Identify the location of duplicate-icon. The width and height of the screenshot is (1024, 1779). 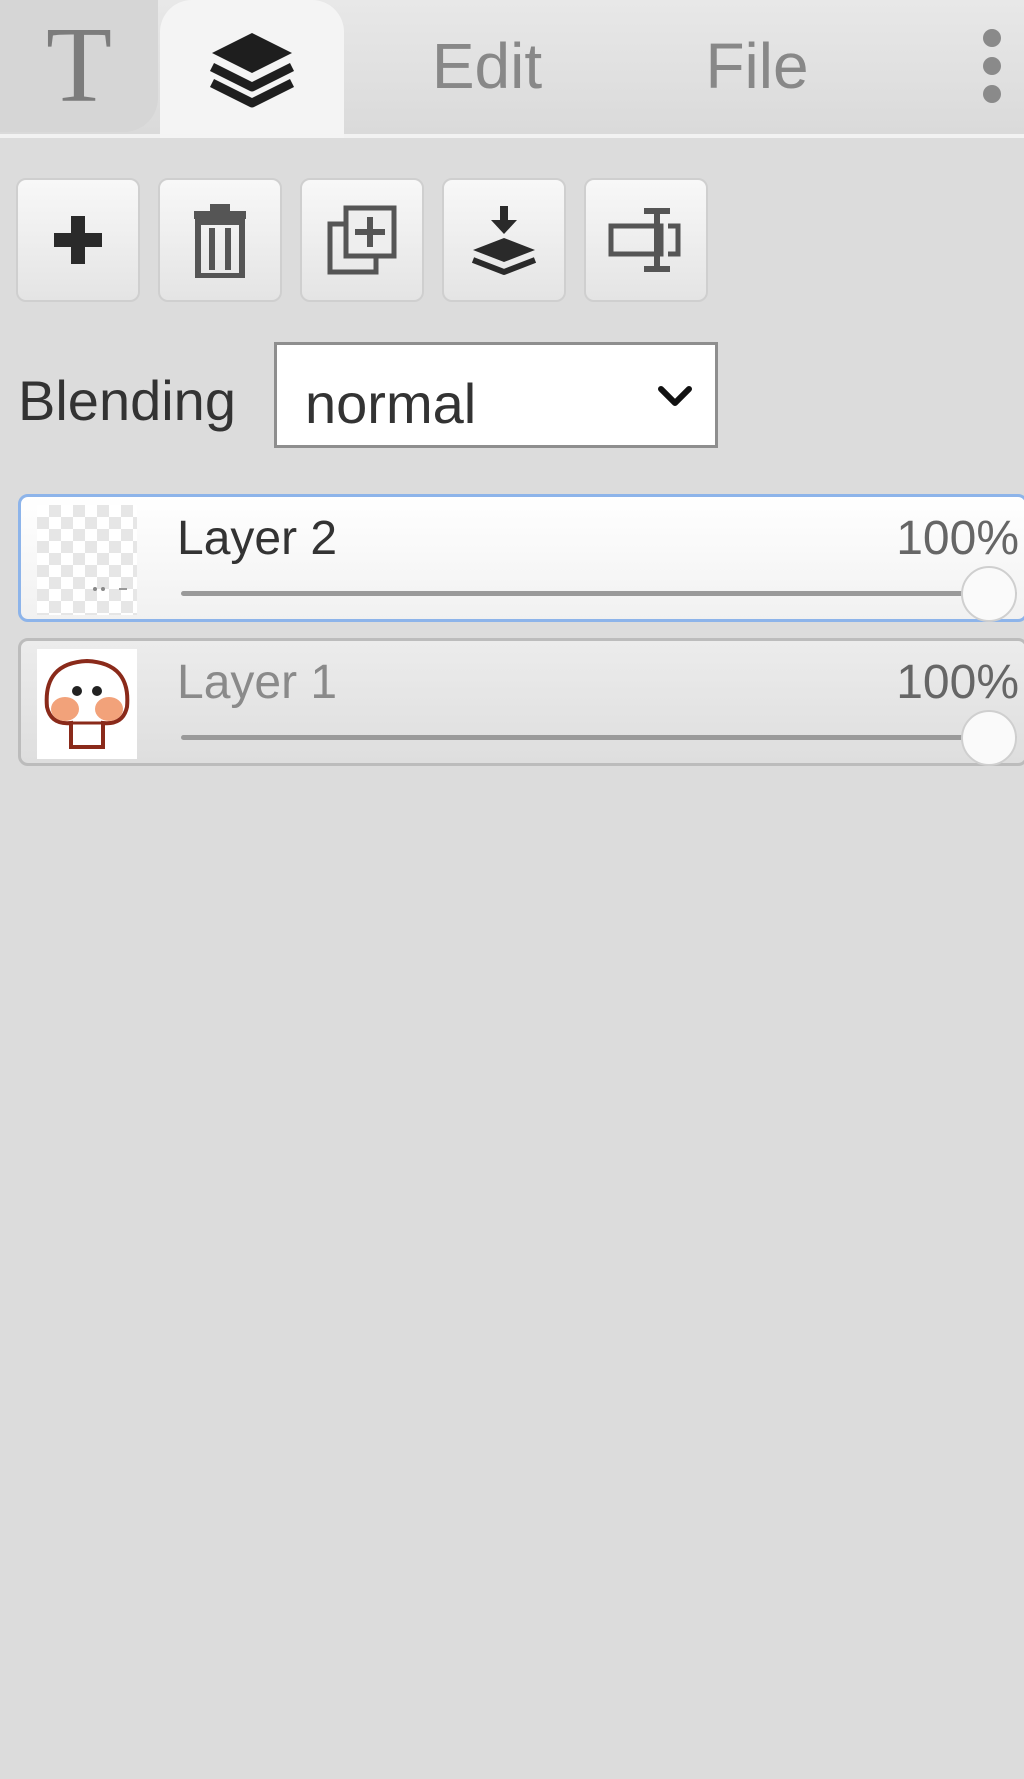
(362, 240).